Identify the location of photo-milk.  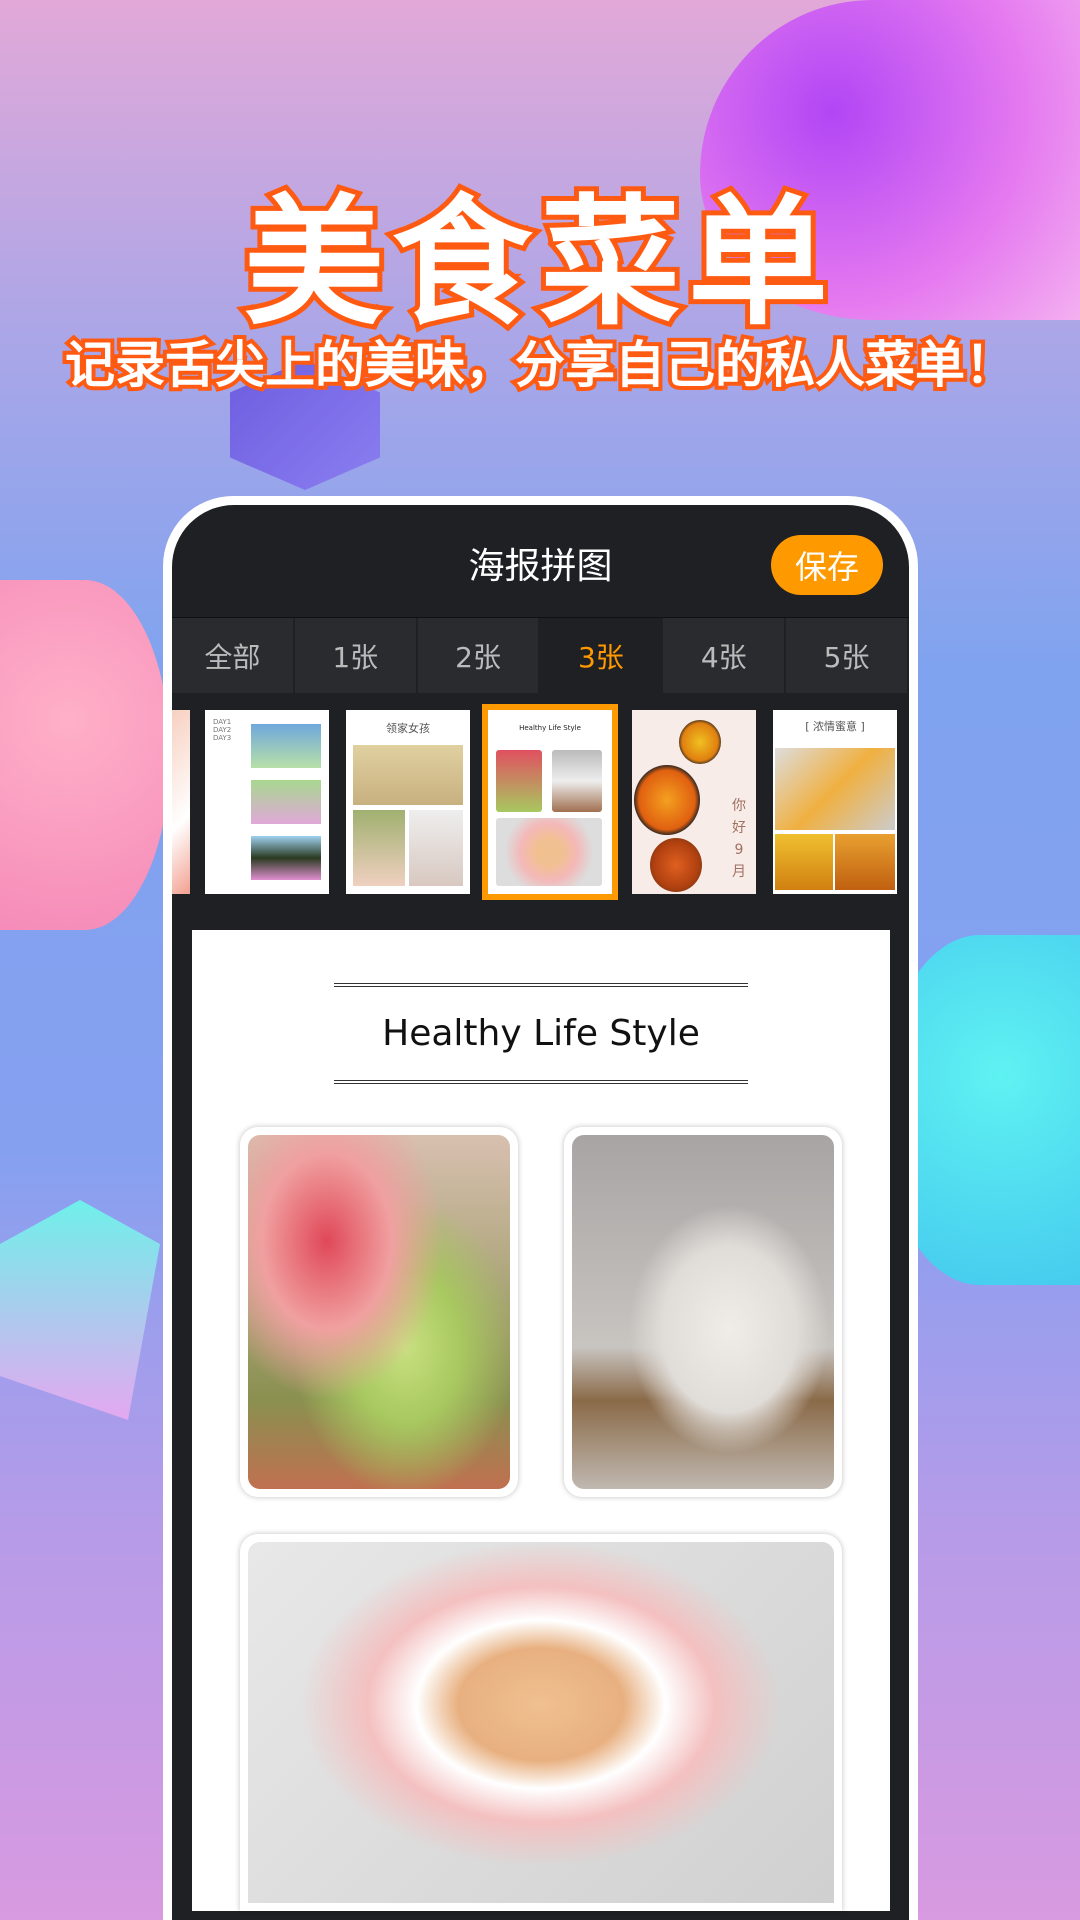
(703, 1312).